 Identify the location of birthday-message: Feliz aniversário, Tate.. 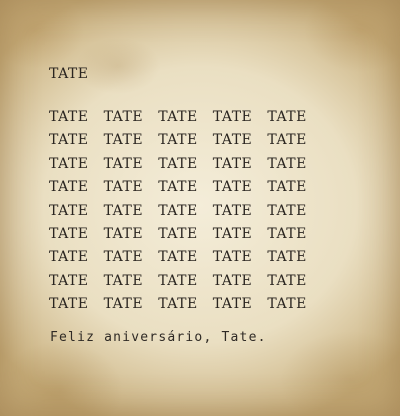
(158, 337).